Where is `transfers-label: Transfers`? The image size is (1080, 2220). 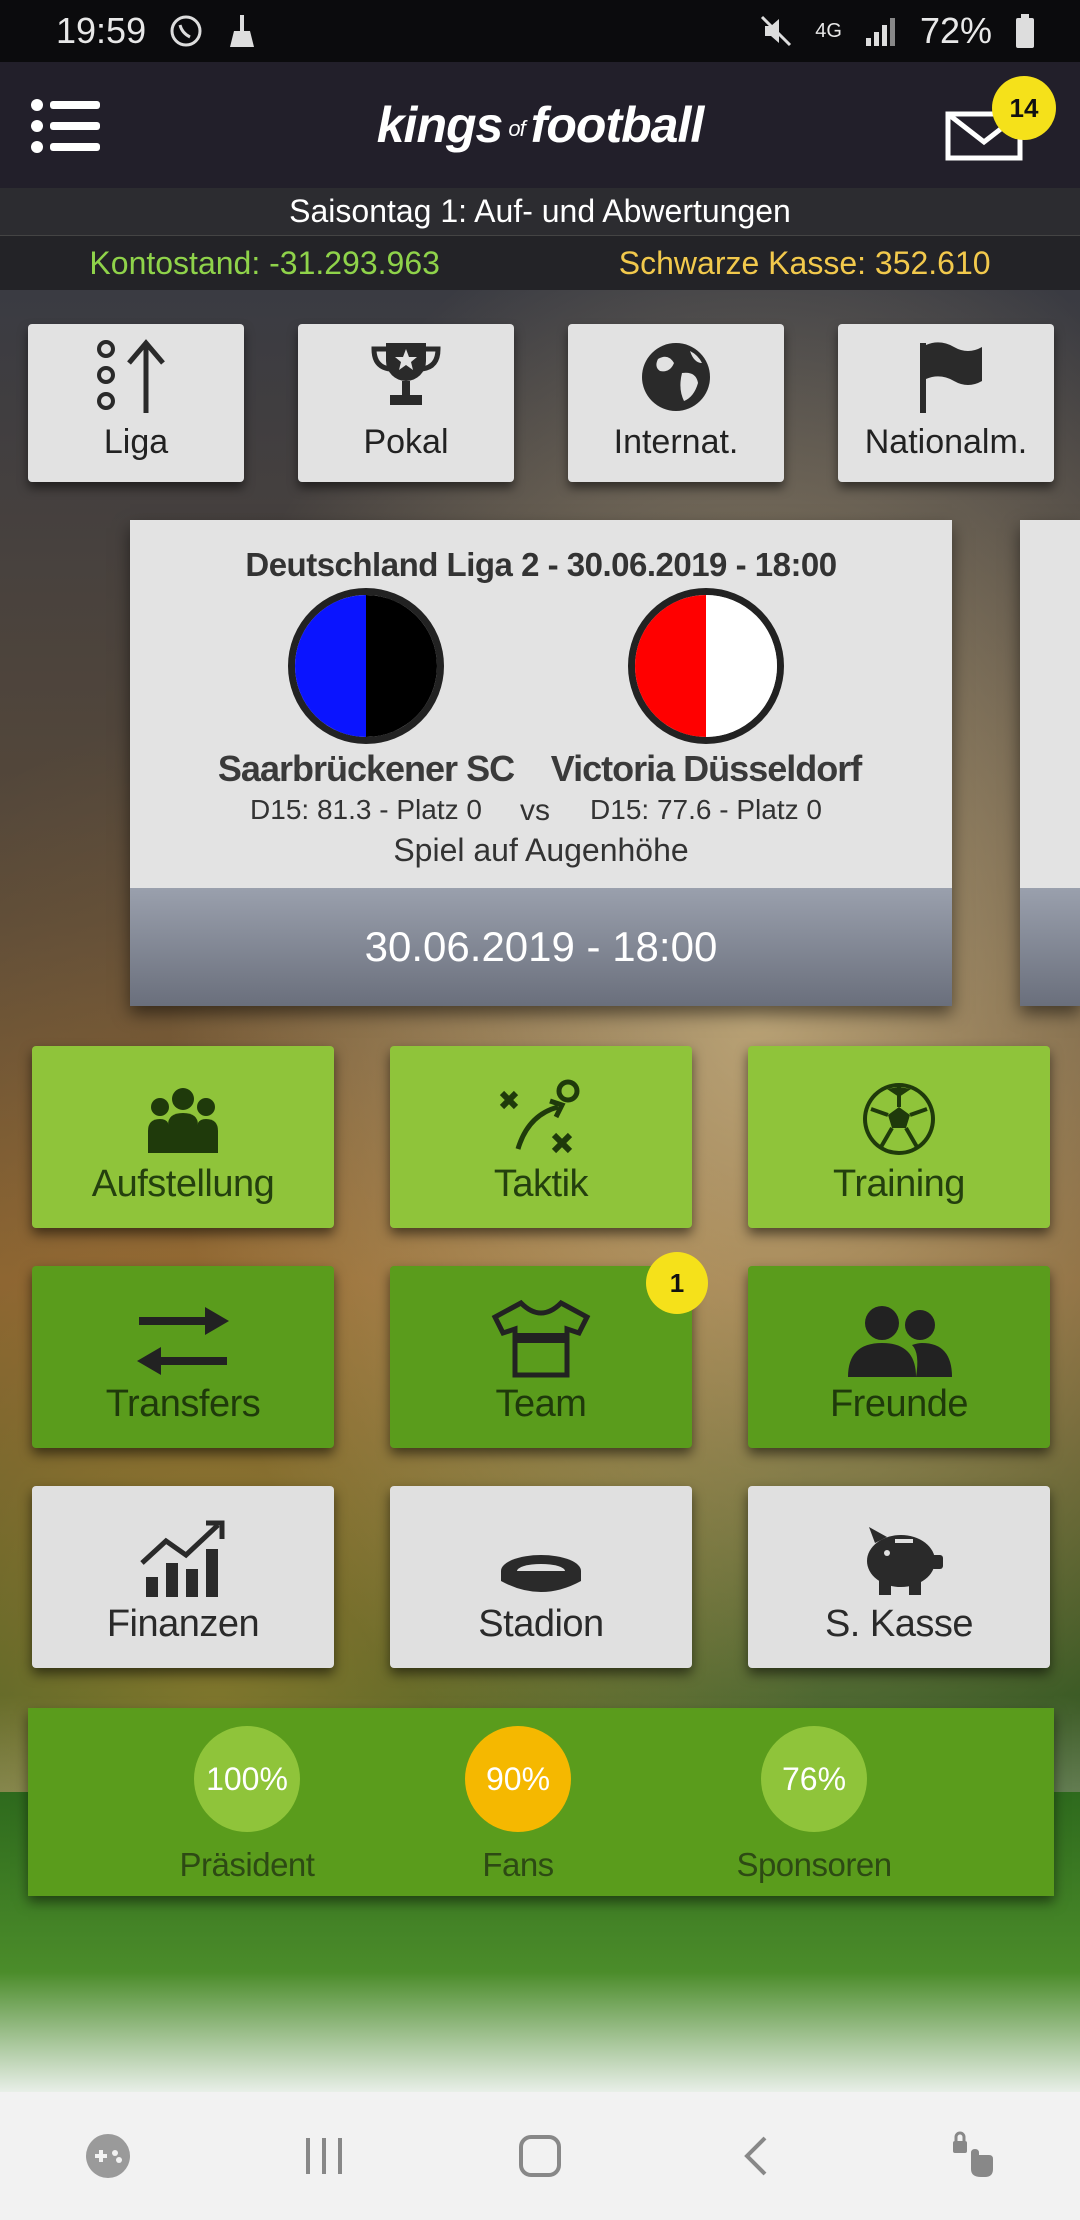
transfers-label: Transfers is located at coordinates (183, 1404).